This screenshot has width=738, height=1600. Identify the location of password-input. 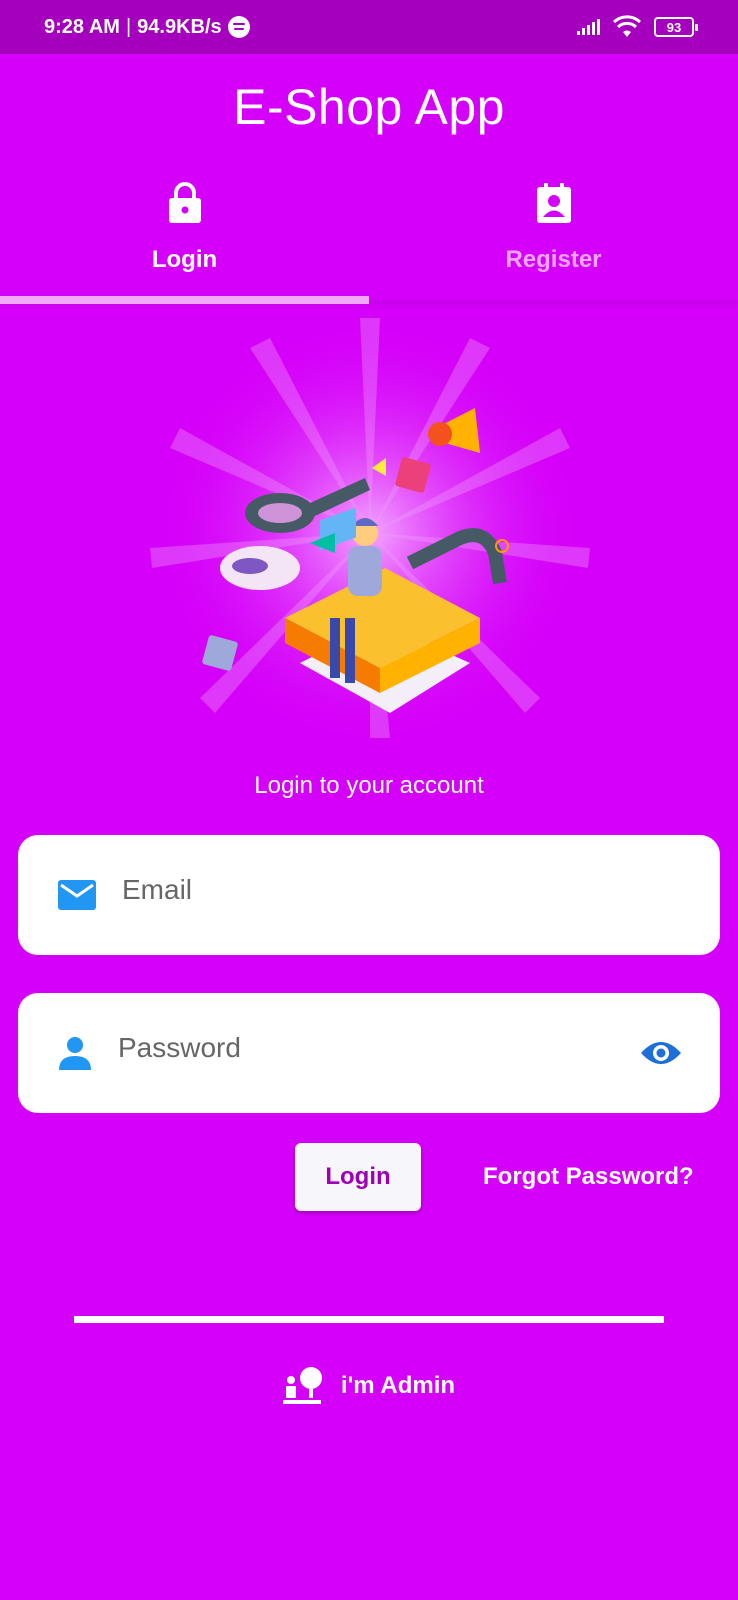
(379, 1048).